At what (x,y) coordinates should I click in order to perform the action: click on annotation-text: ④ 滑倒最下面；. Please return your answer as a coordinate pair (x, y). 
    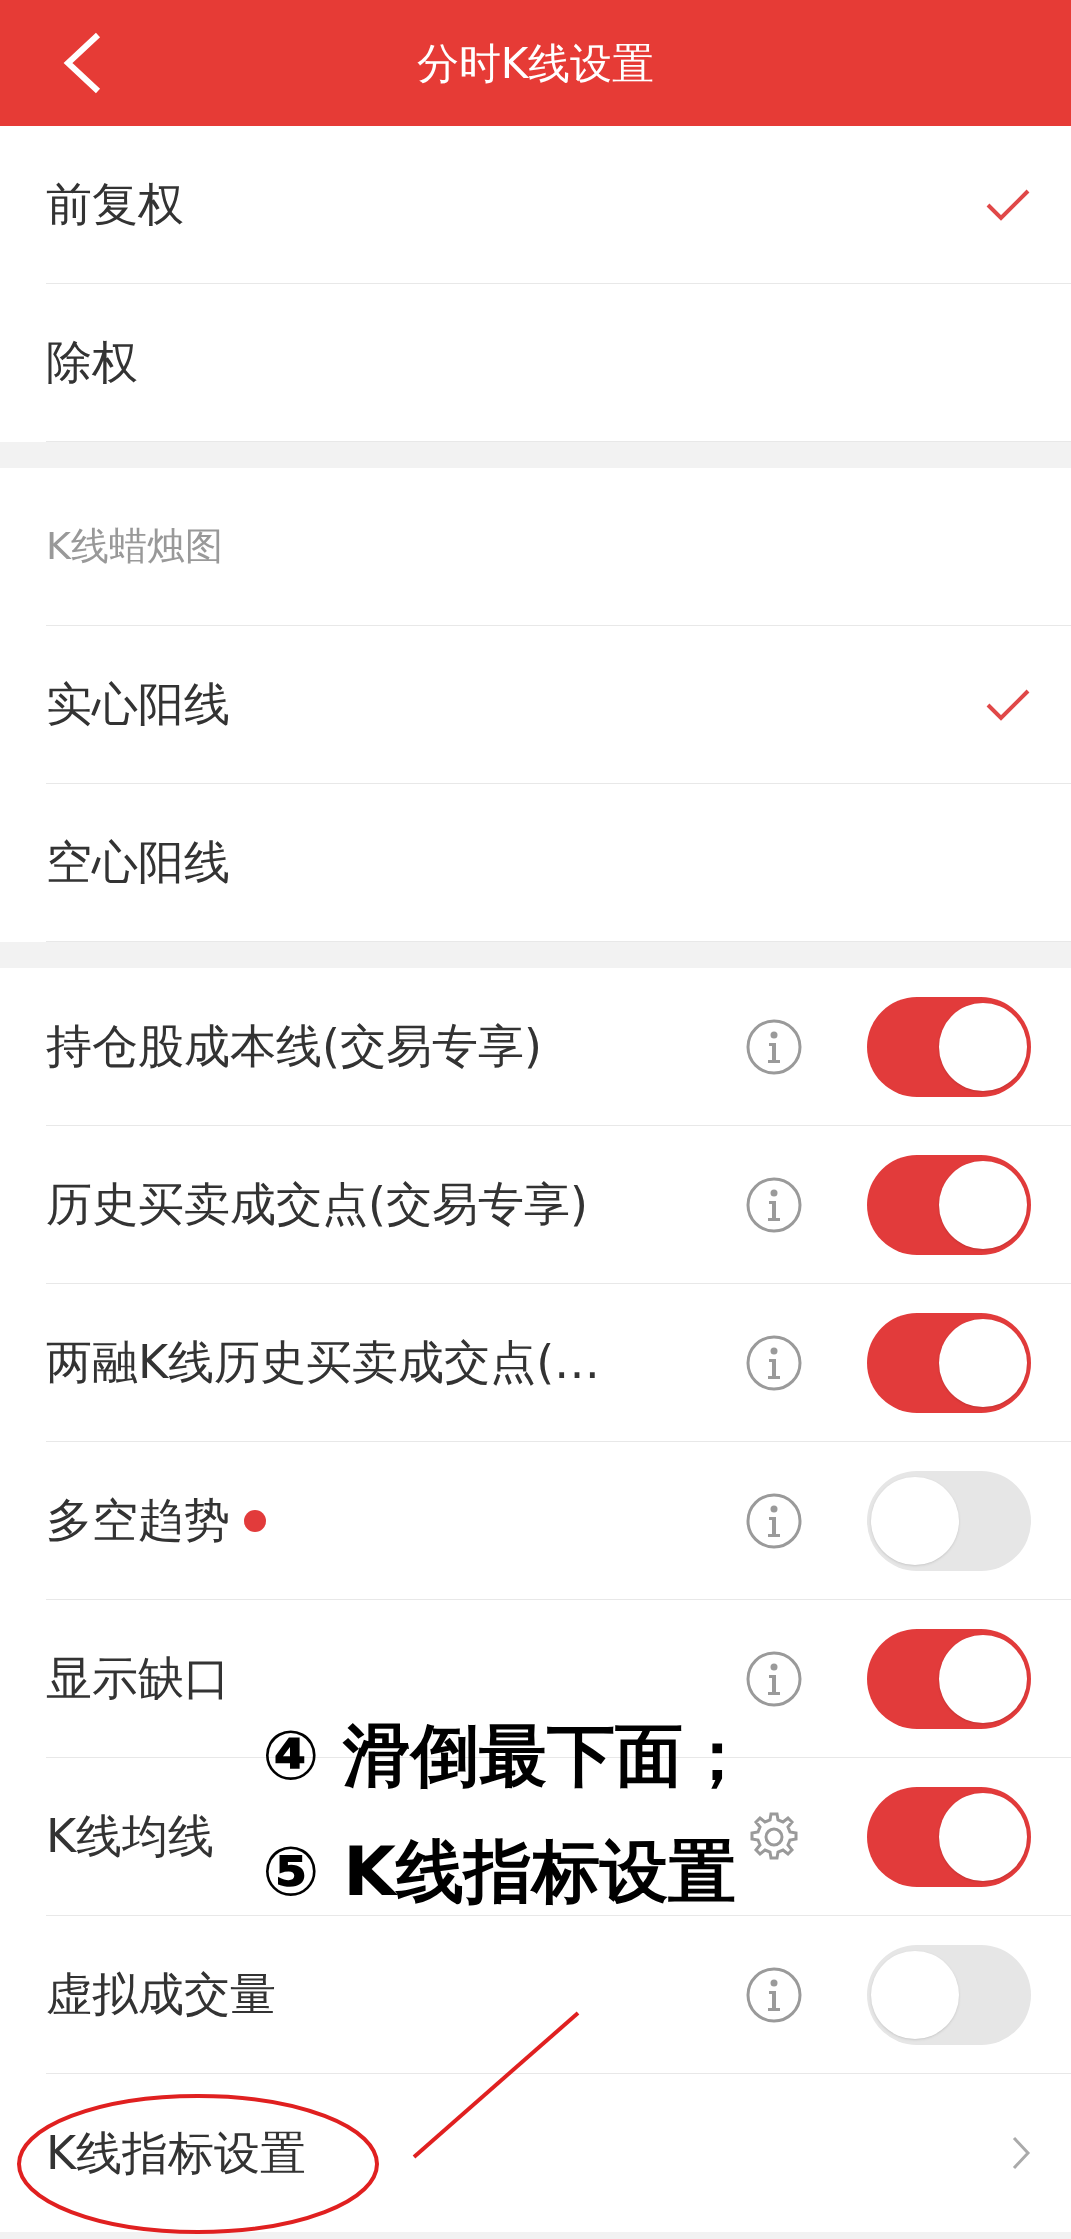
    Looking at the image, I should click on (507, 1756).